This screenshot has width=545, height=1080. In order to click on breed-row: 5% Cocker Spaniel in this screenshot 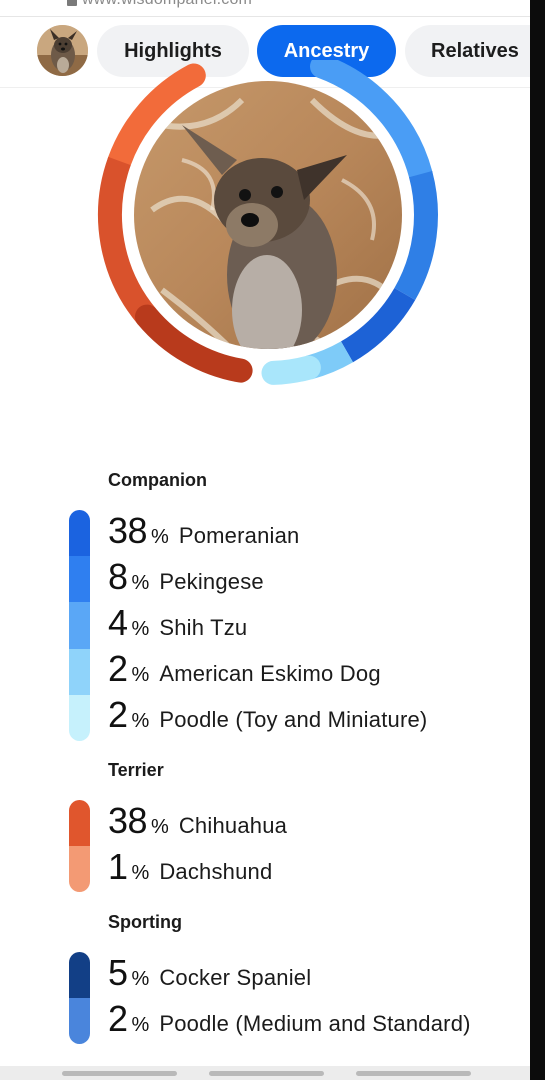, I will do `click(209, 975)`.